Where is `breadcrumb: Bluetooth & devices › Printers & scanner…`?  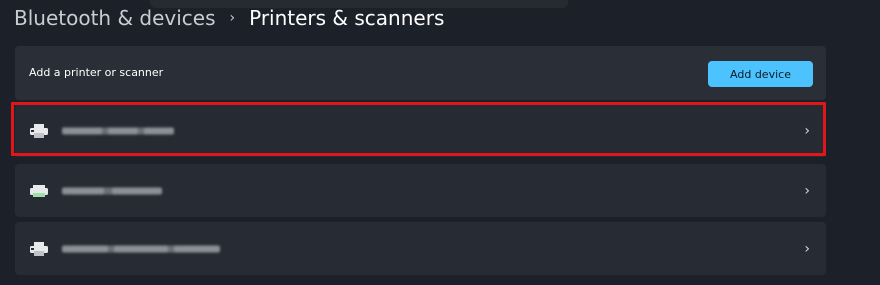 breadcrumb: Bluetooth & devices › Printers & scanner… is located at coordinates (229, 18).